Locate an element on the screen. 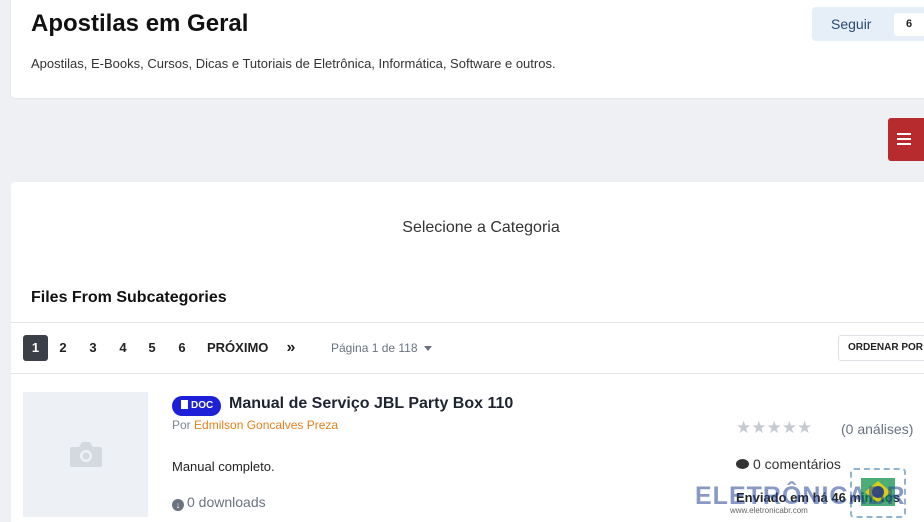 This screenshot has height=522, width=924. badge-label: DOC is located at coordinates (202, 405).